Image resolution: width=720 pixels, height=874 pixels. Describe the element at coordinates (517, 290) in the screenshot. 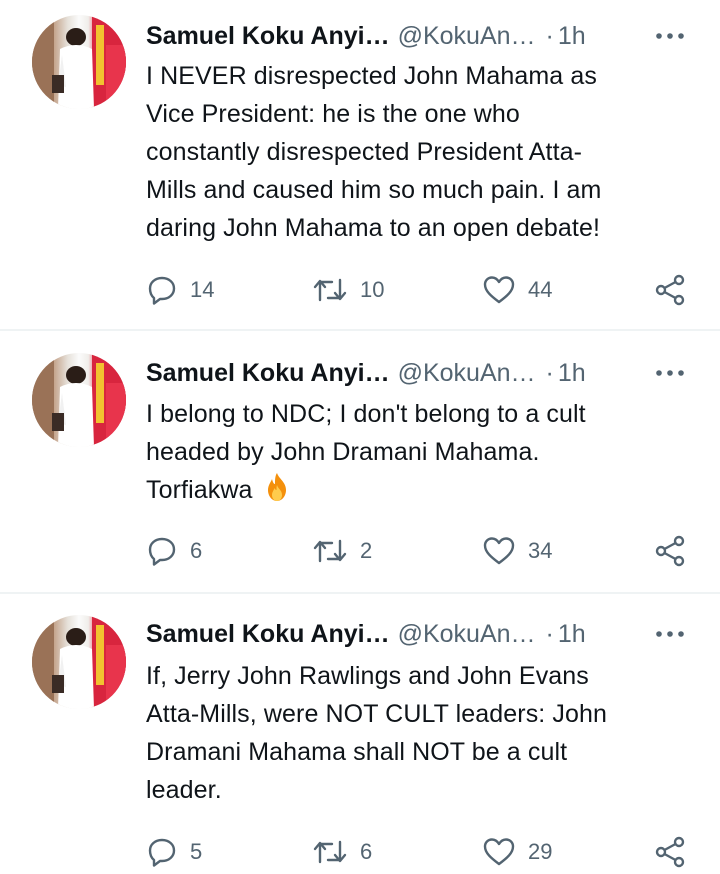

I see `like-button: 44` at that location.